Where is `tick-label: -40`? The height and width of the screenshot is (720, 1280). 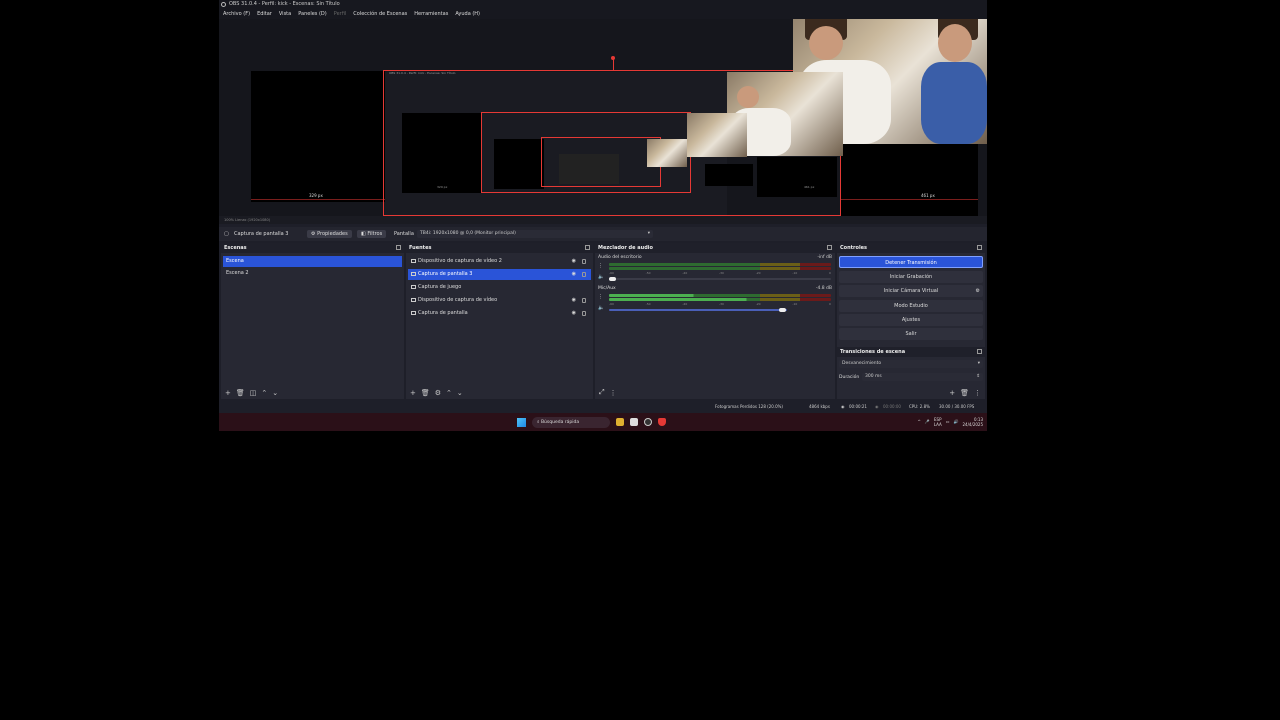 tick-label: -40 is located at coordinates (685, 273).